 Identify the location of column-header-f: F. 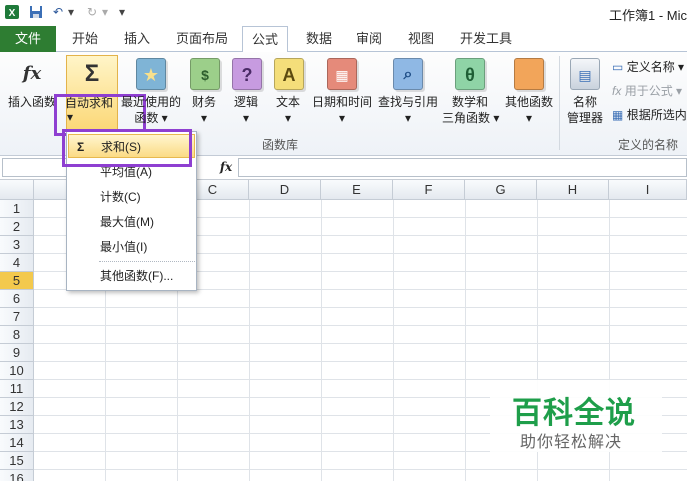
(429, 190).